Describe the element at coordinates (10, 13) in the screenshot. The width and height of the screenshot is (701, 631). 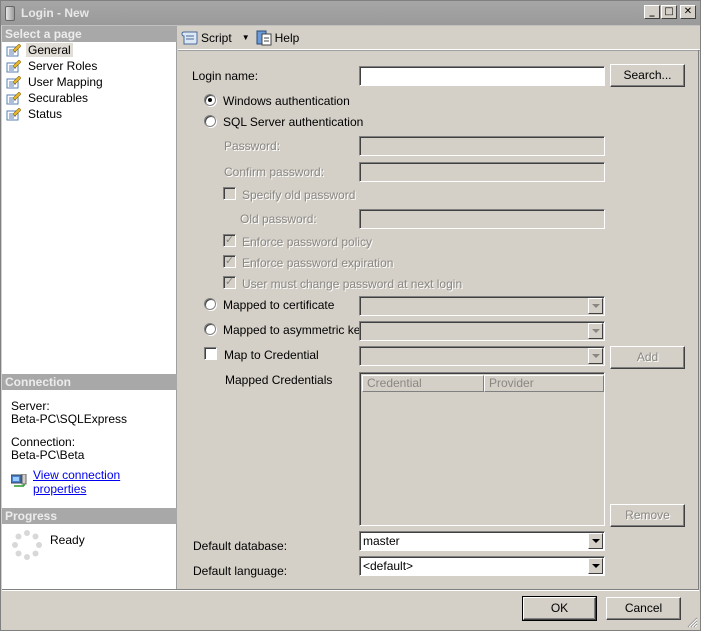
I see `app-icon` at that location.